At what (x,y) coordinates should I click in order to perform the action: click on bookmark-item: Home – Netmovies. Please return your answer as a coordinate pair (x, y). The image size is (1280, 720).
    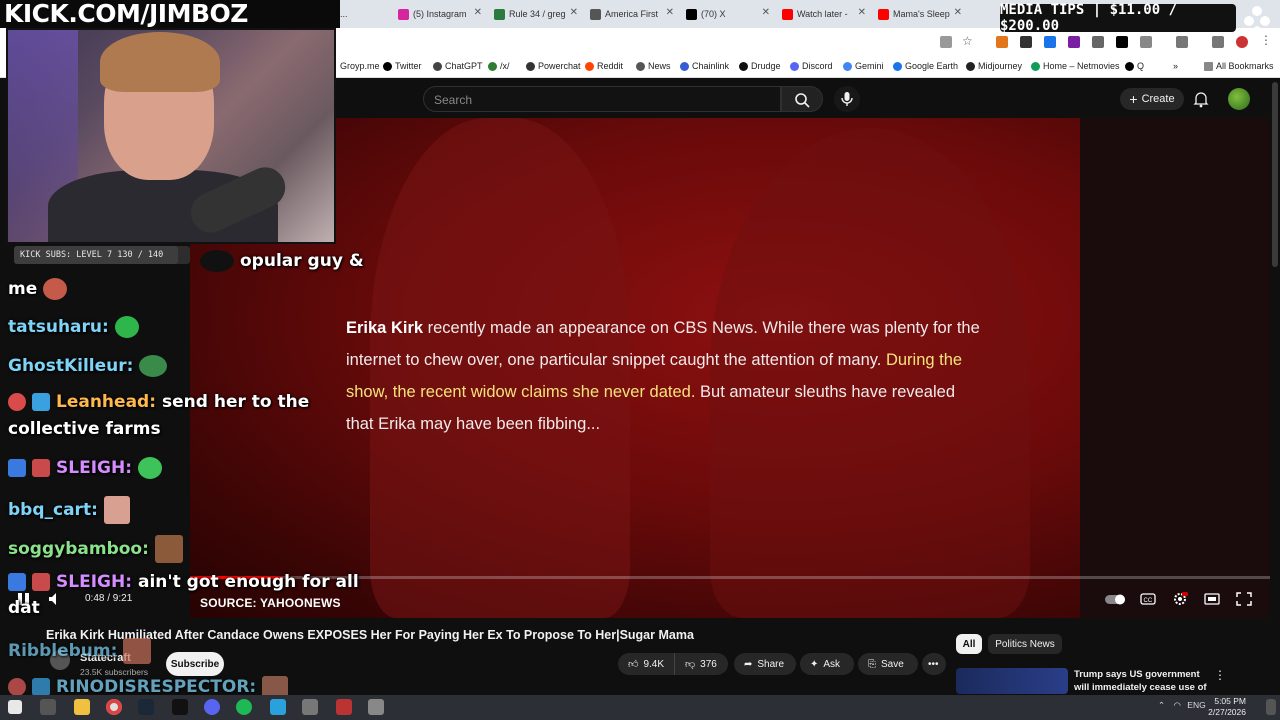
    Looking at the image, I should click on (1075, 66).